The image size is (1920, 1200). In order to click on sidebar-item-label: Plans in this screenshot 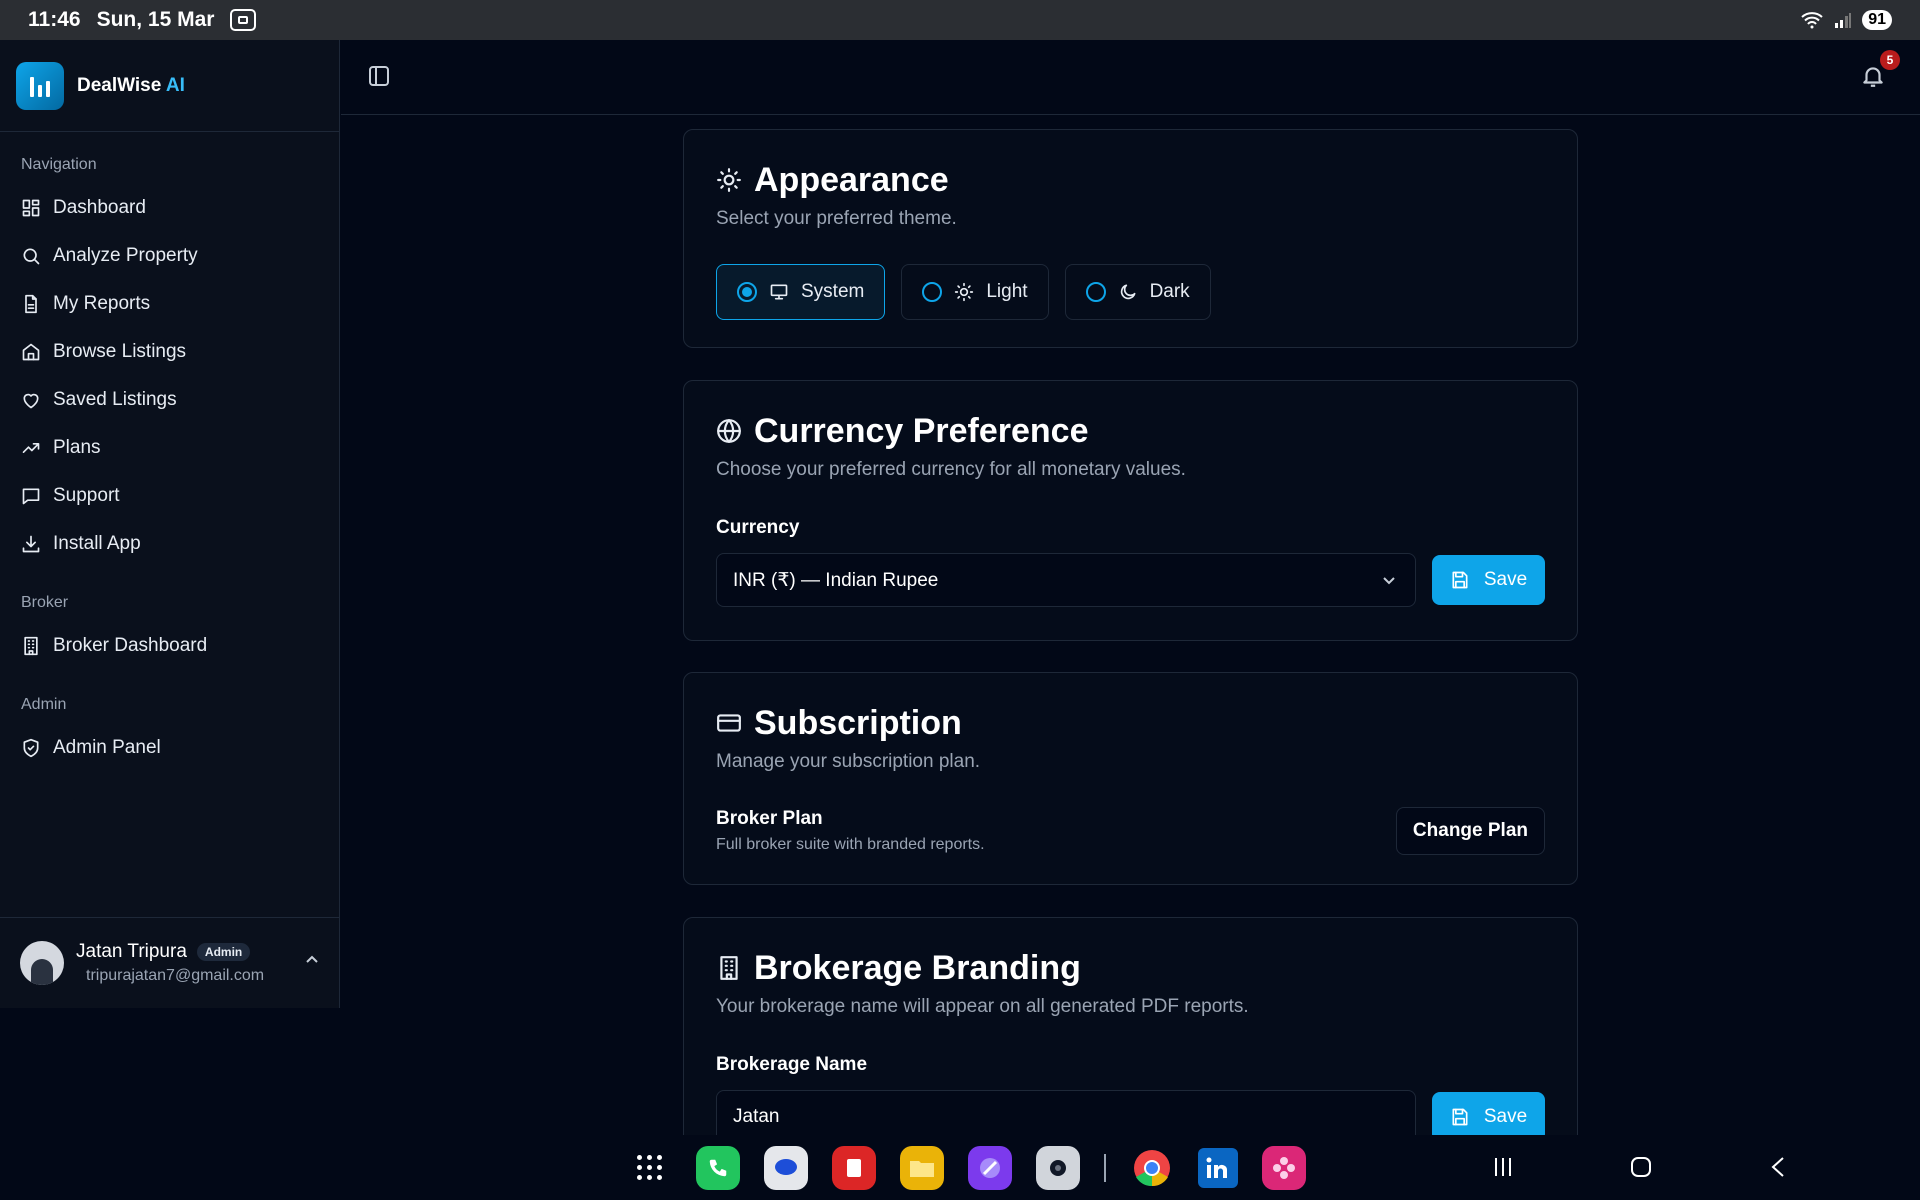, I will do `click(77, 447)`.